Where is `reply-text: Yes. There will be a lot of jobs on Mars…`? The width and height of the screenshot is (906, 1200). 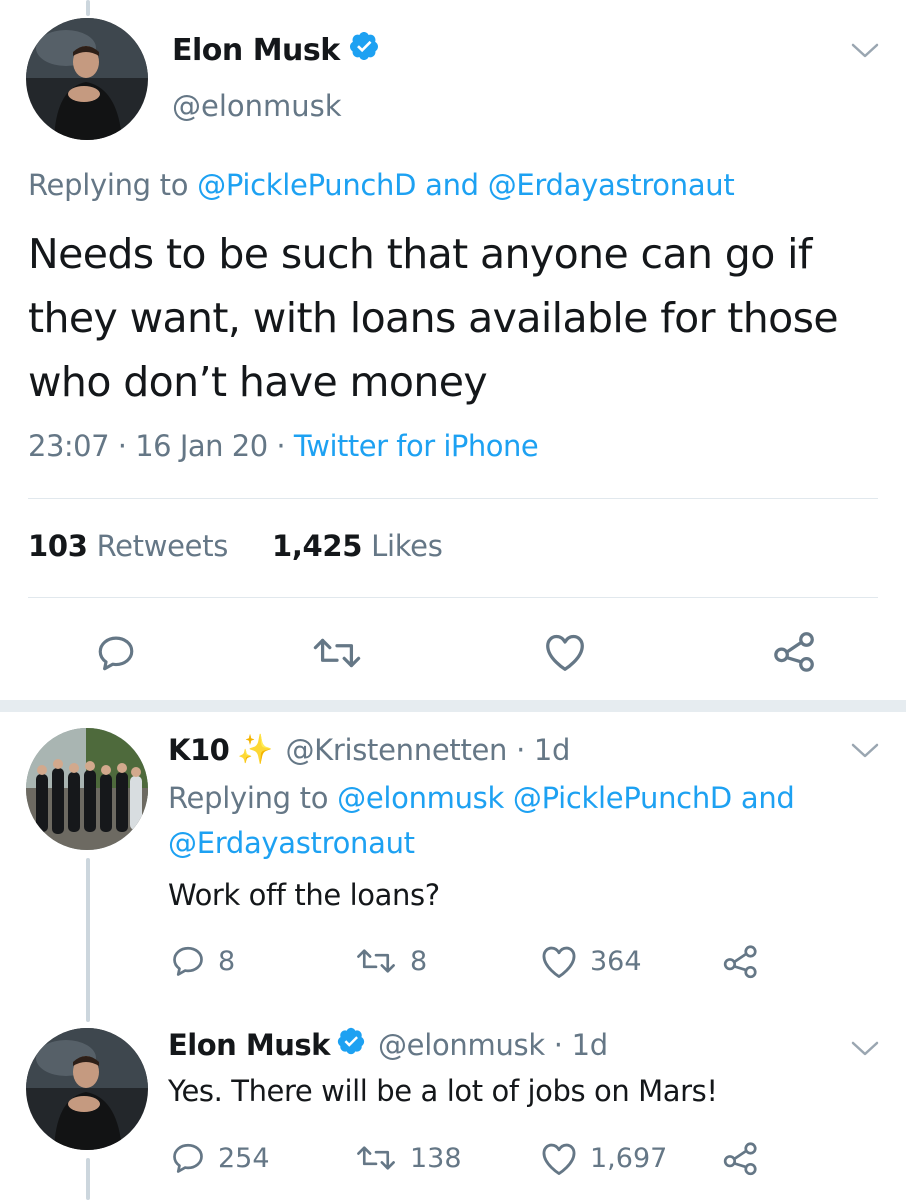 reply-text: Yes. There will be a lot of jobs on Mars… is located at coordinates (443, 1091).